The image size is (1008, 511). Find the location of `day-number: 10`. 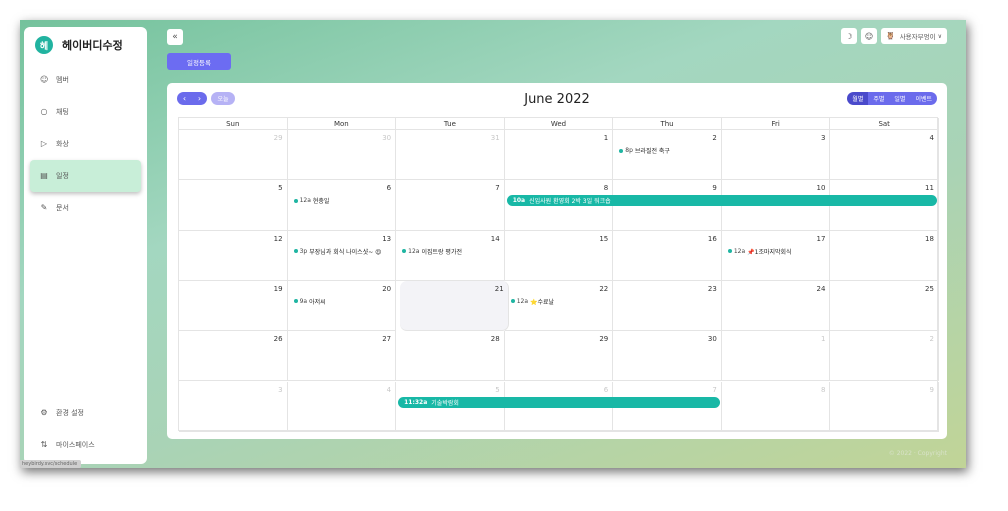

day-number: 10 is located at coordinates (821, 188).